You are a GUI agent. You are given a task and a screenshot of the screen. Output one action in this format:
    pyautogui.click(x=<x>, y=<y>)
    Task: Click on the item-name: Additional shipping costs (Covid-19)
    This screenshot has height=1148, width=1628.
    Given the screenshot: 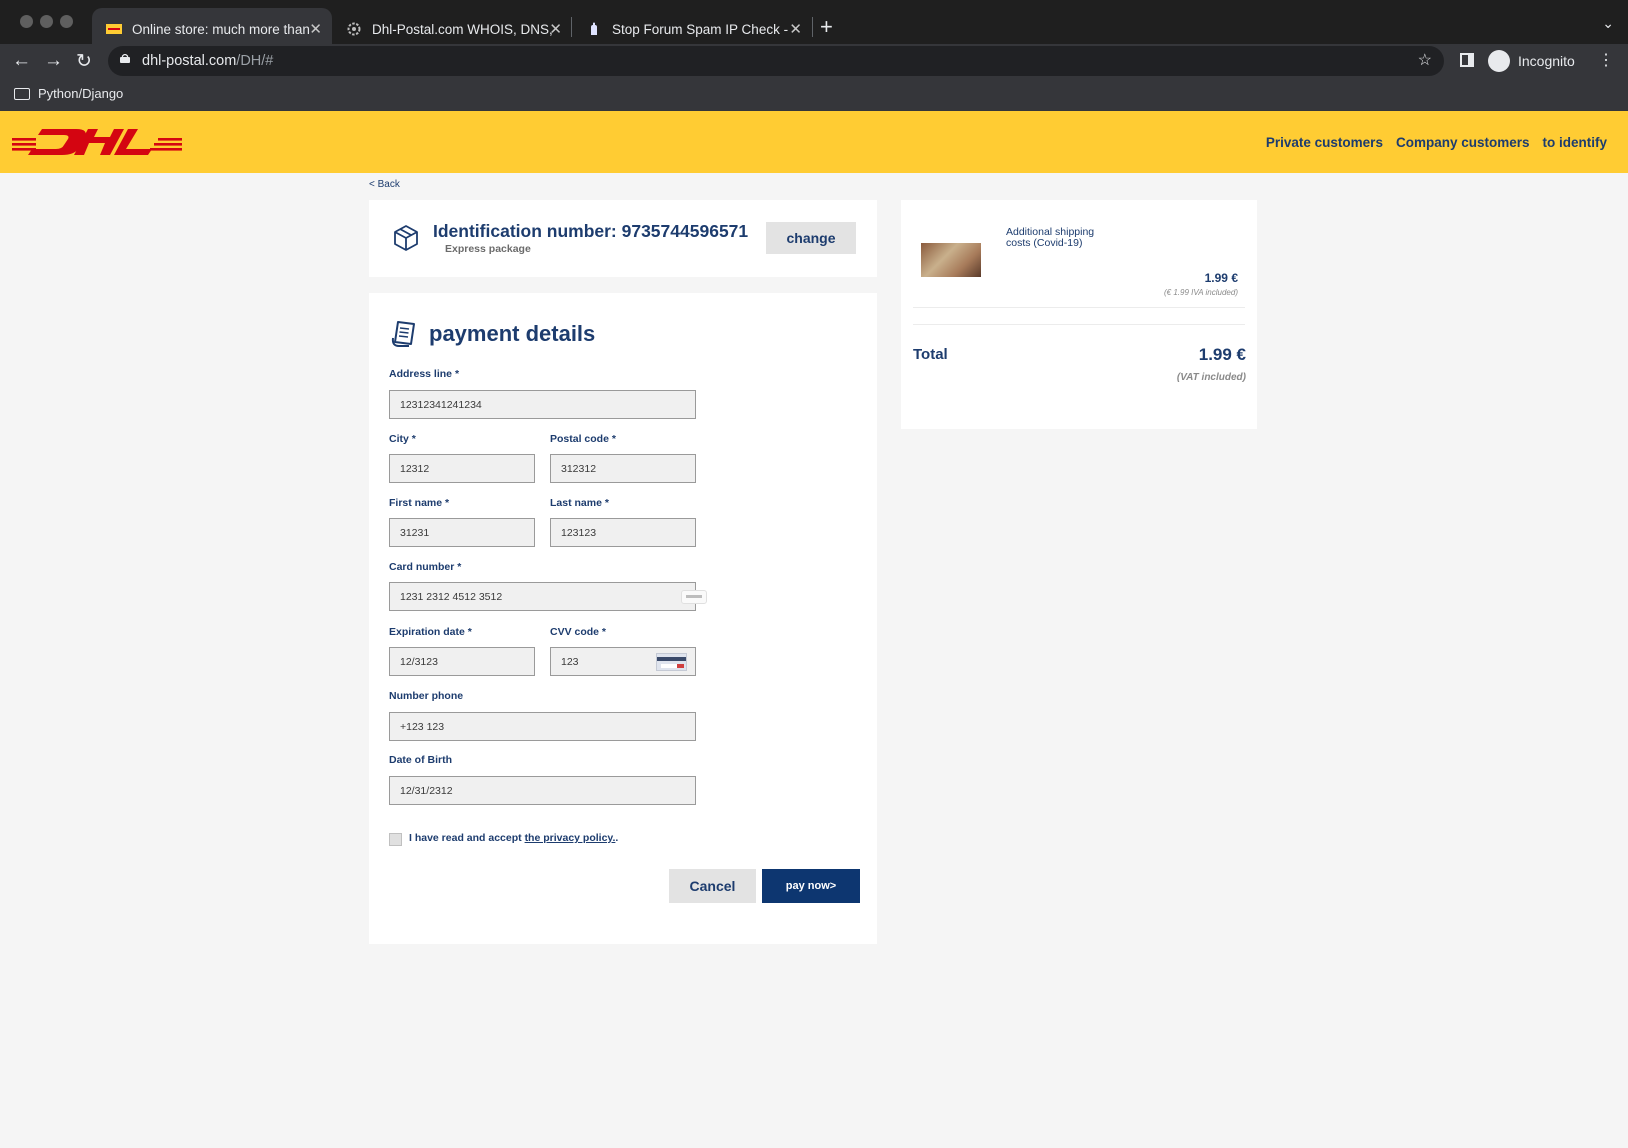 What is the action you would take?
    pyautogui.click(x=1050, y=238)
    